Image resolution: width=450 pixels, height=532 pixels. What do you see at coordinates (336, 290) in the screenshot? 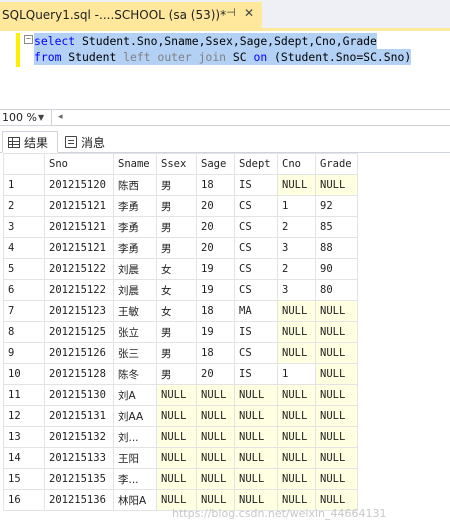
I see `cell-grade: 80` at bounding box center [336, 290].